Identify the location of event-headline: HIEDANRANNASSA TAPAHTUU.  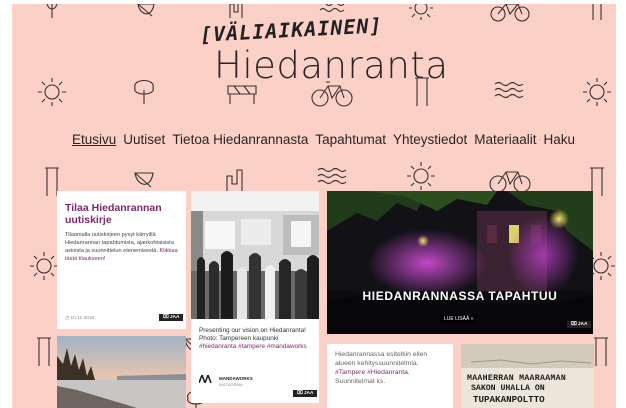
(460, 296).